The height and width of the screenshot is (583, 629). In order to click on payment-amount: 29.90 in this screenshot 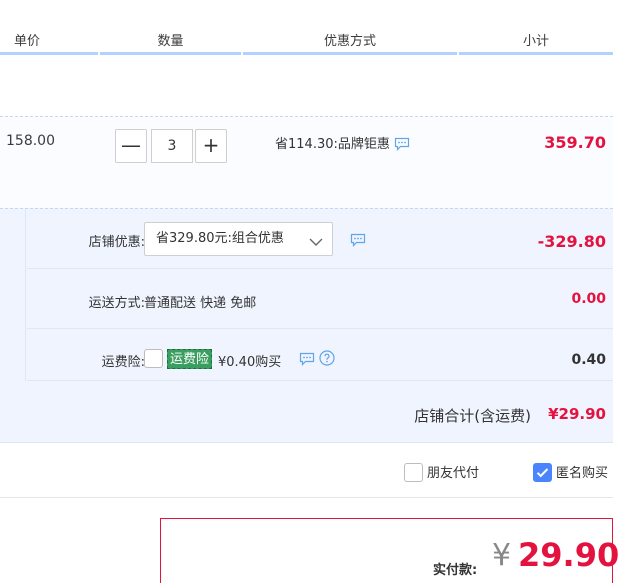, I will do `click(569, 555)`.